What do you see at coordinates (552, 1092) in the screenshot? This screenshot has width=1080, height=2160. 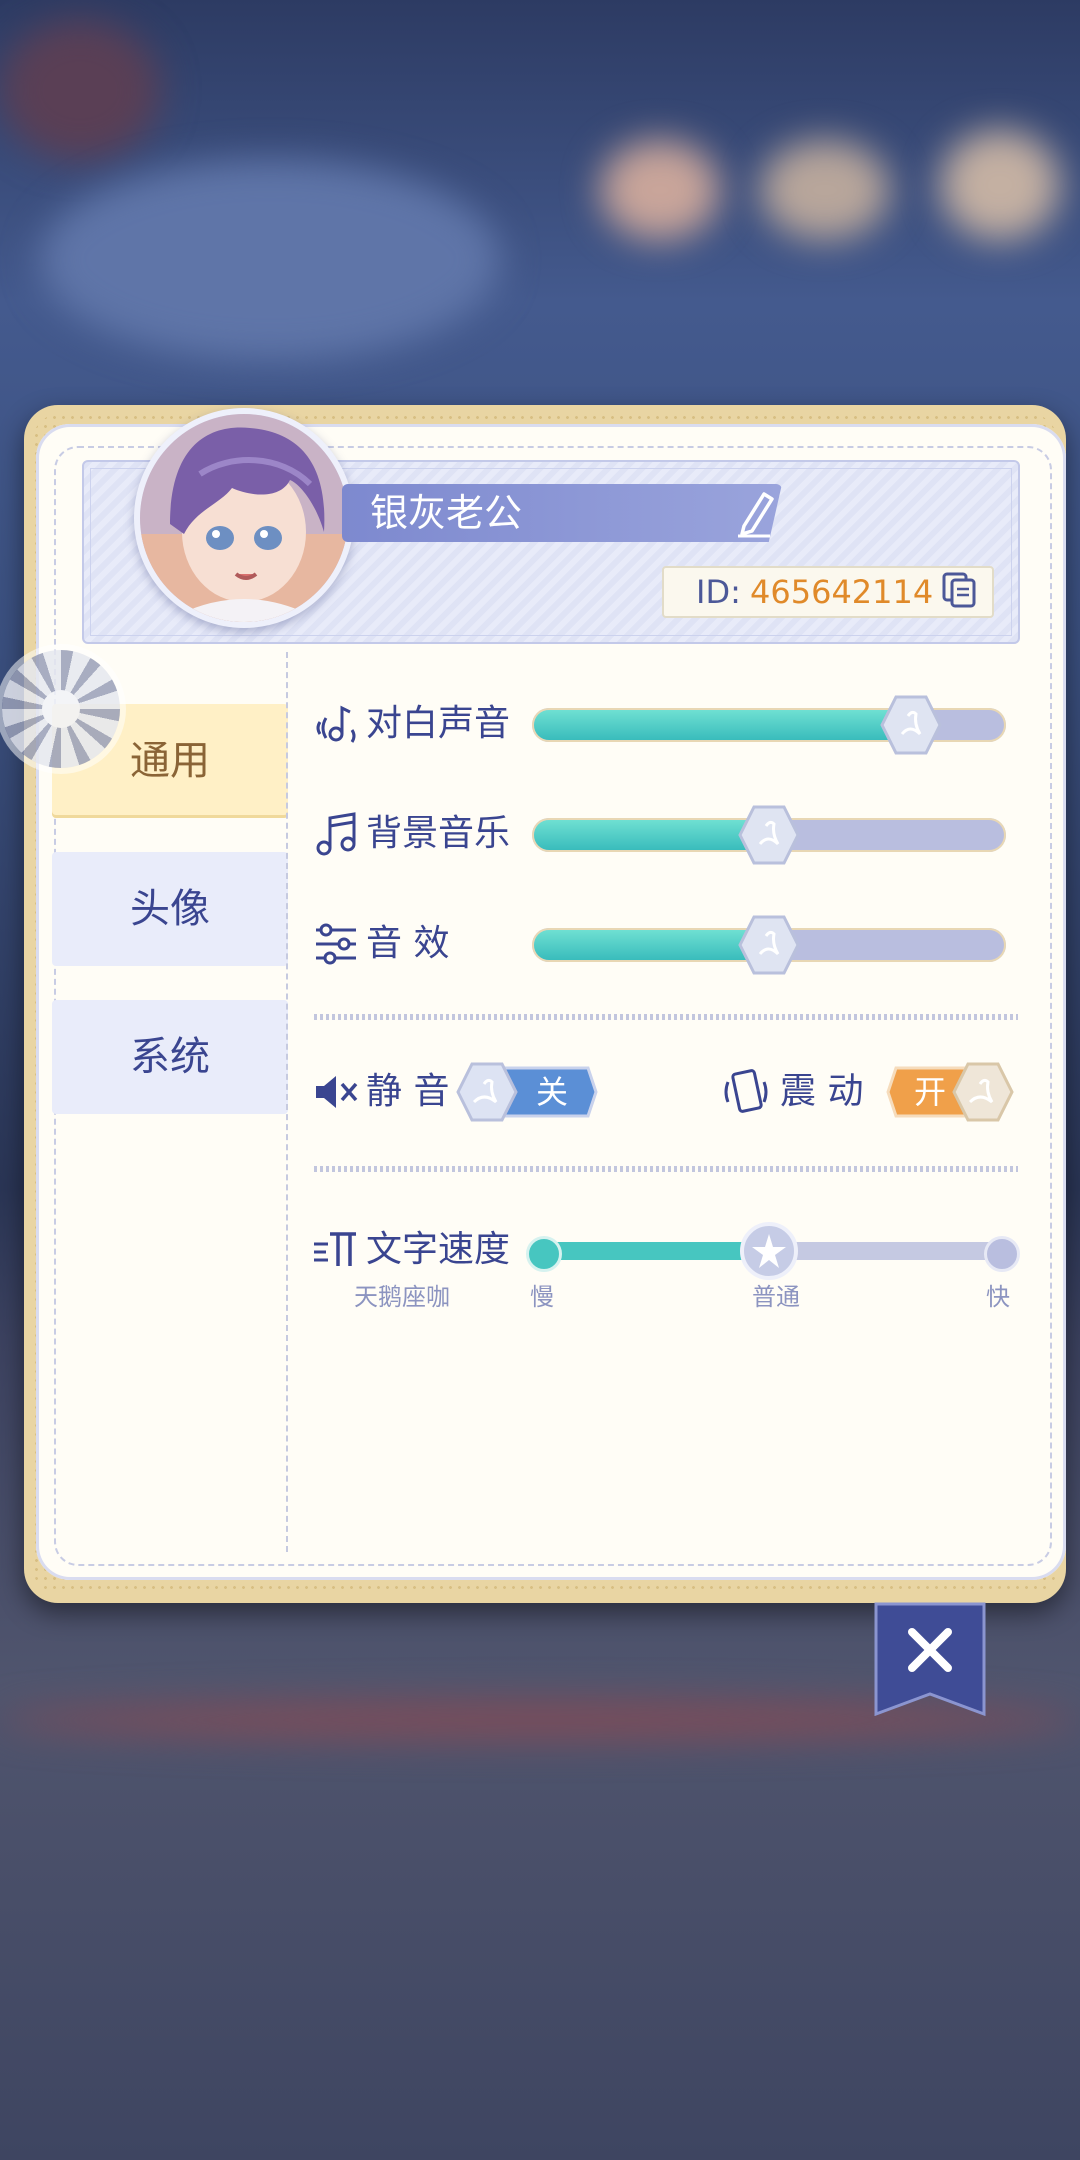 I see `mute-toggle-state: 关` at bounding box center [552, 1092].